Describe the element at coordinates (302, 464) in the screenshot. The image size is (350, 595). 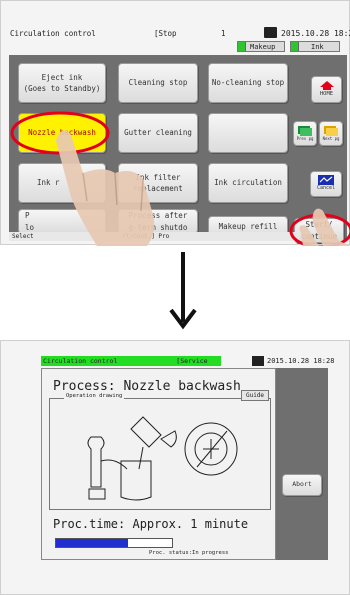
I see `side-panel` at that location.